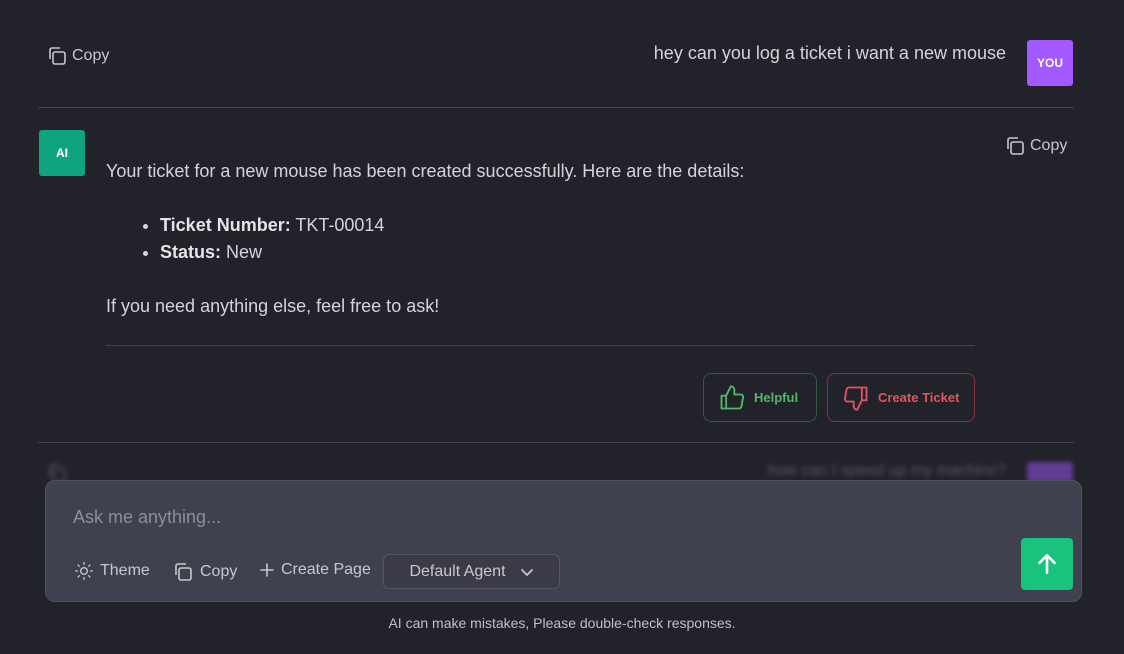 The width and height of the screenshot is (1124, 654). Describe the element at coordinates (267, 570) in the screenshot. I see `plus-icon` at that location.